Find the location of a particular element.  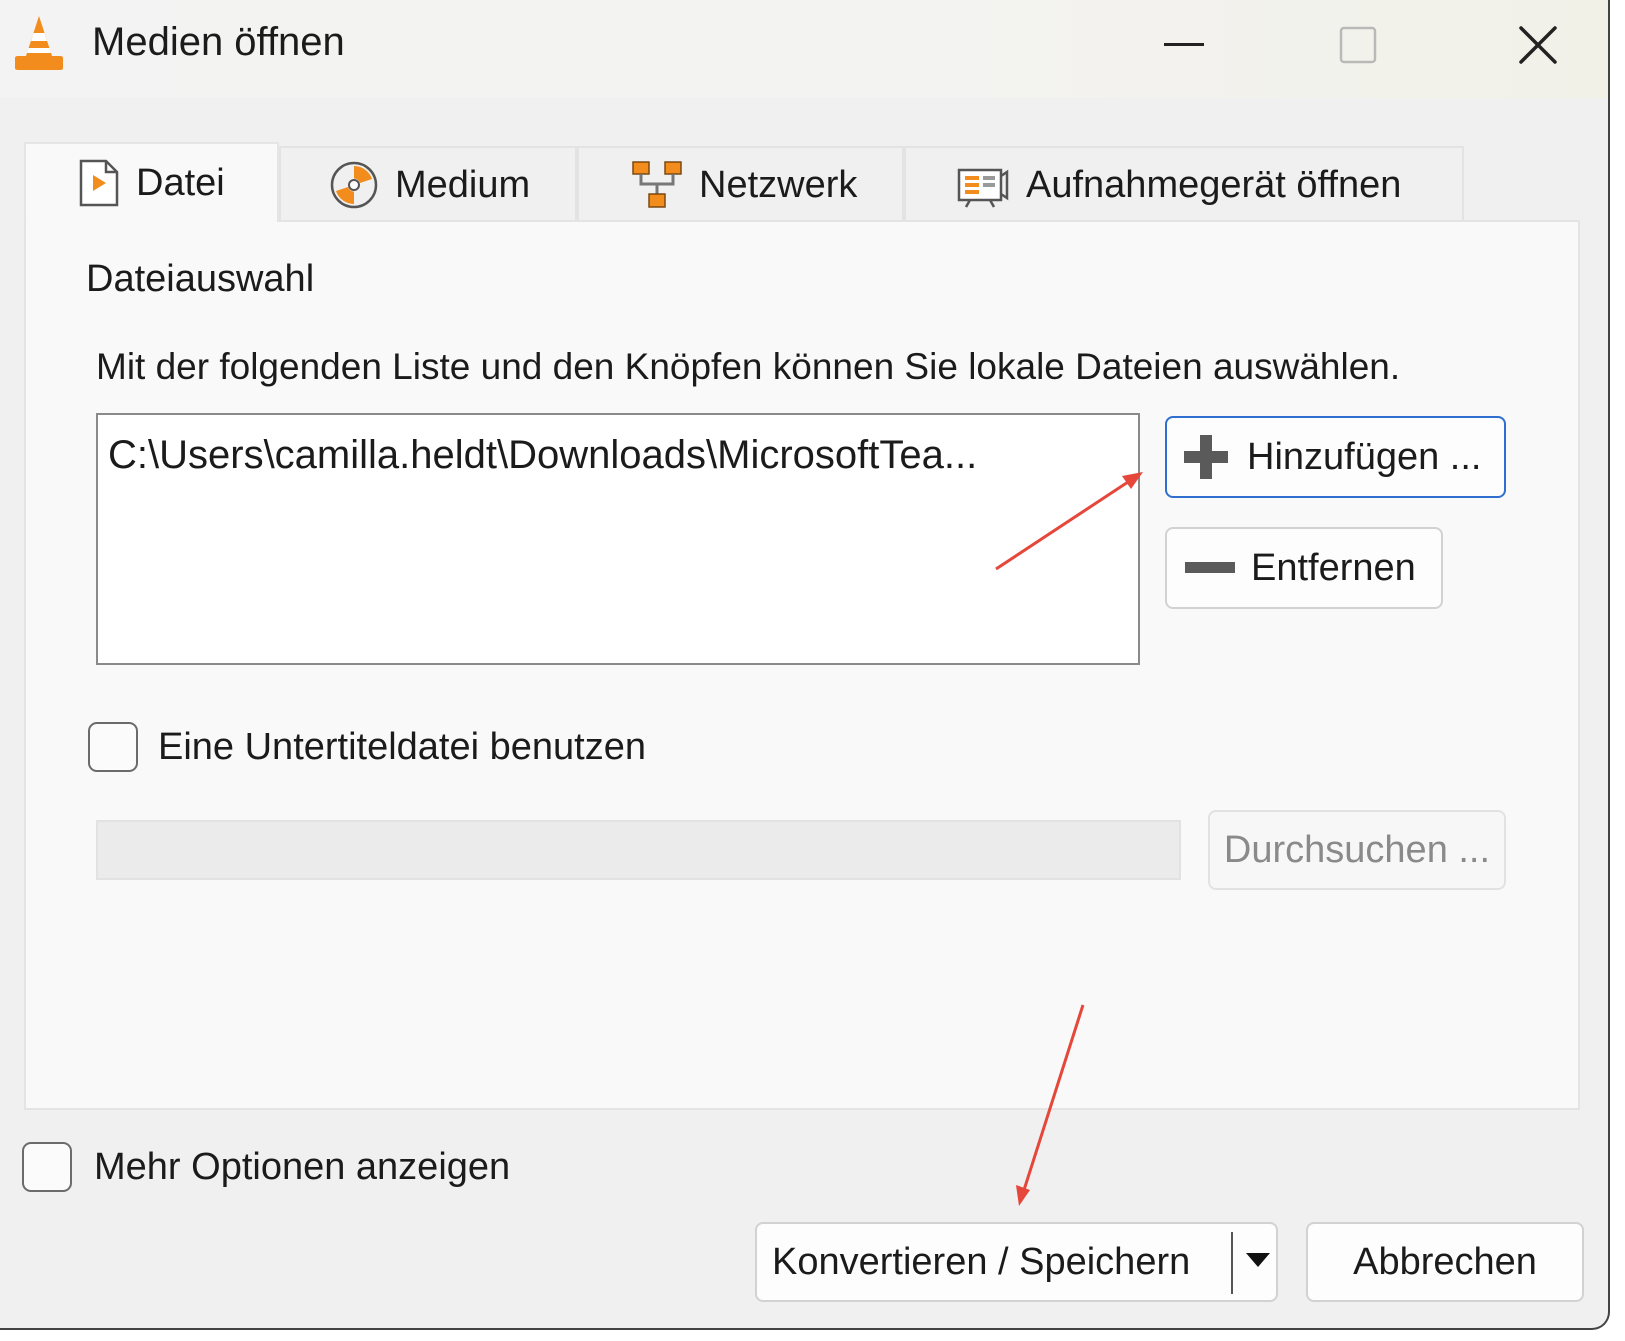

convert-save-label: Konvertieren / Speichern is located at coordinates (981, 1261).